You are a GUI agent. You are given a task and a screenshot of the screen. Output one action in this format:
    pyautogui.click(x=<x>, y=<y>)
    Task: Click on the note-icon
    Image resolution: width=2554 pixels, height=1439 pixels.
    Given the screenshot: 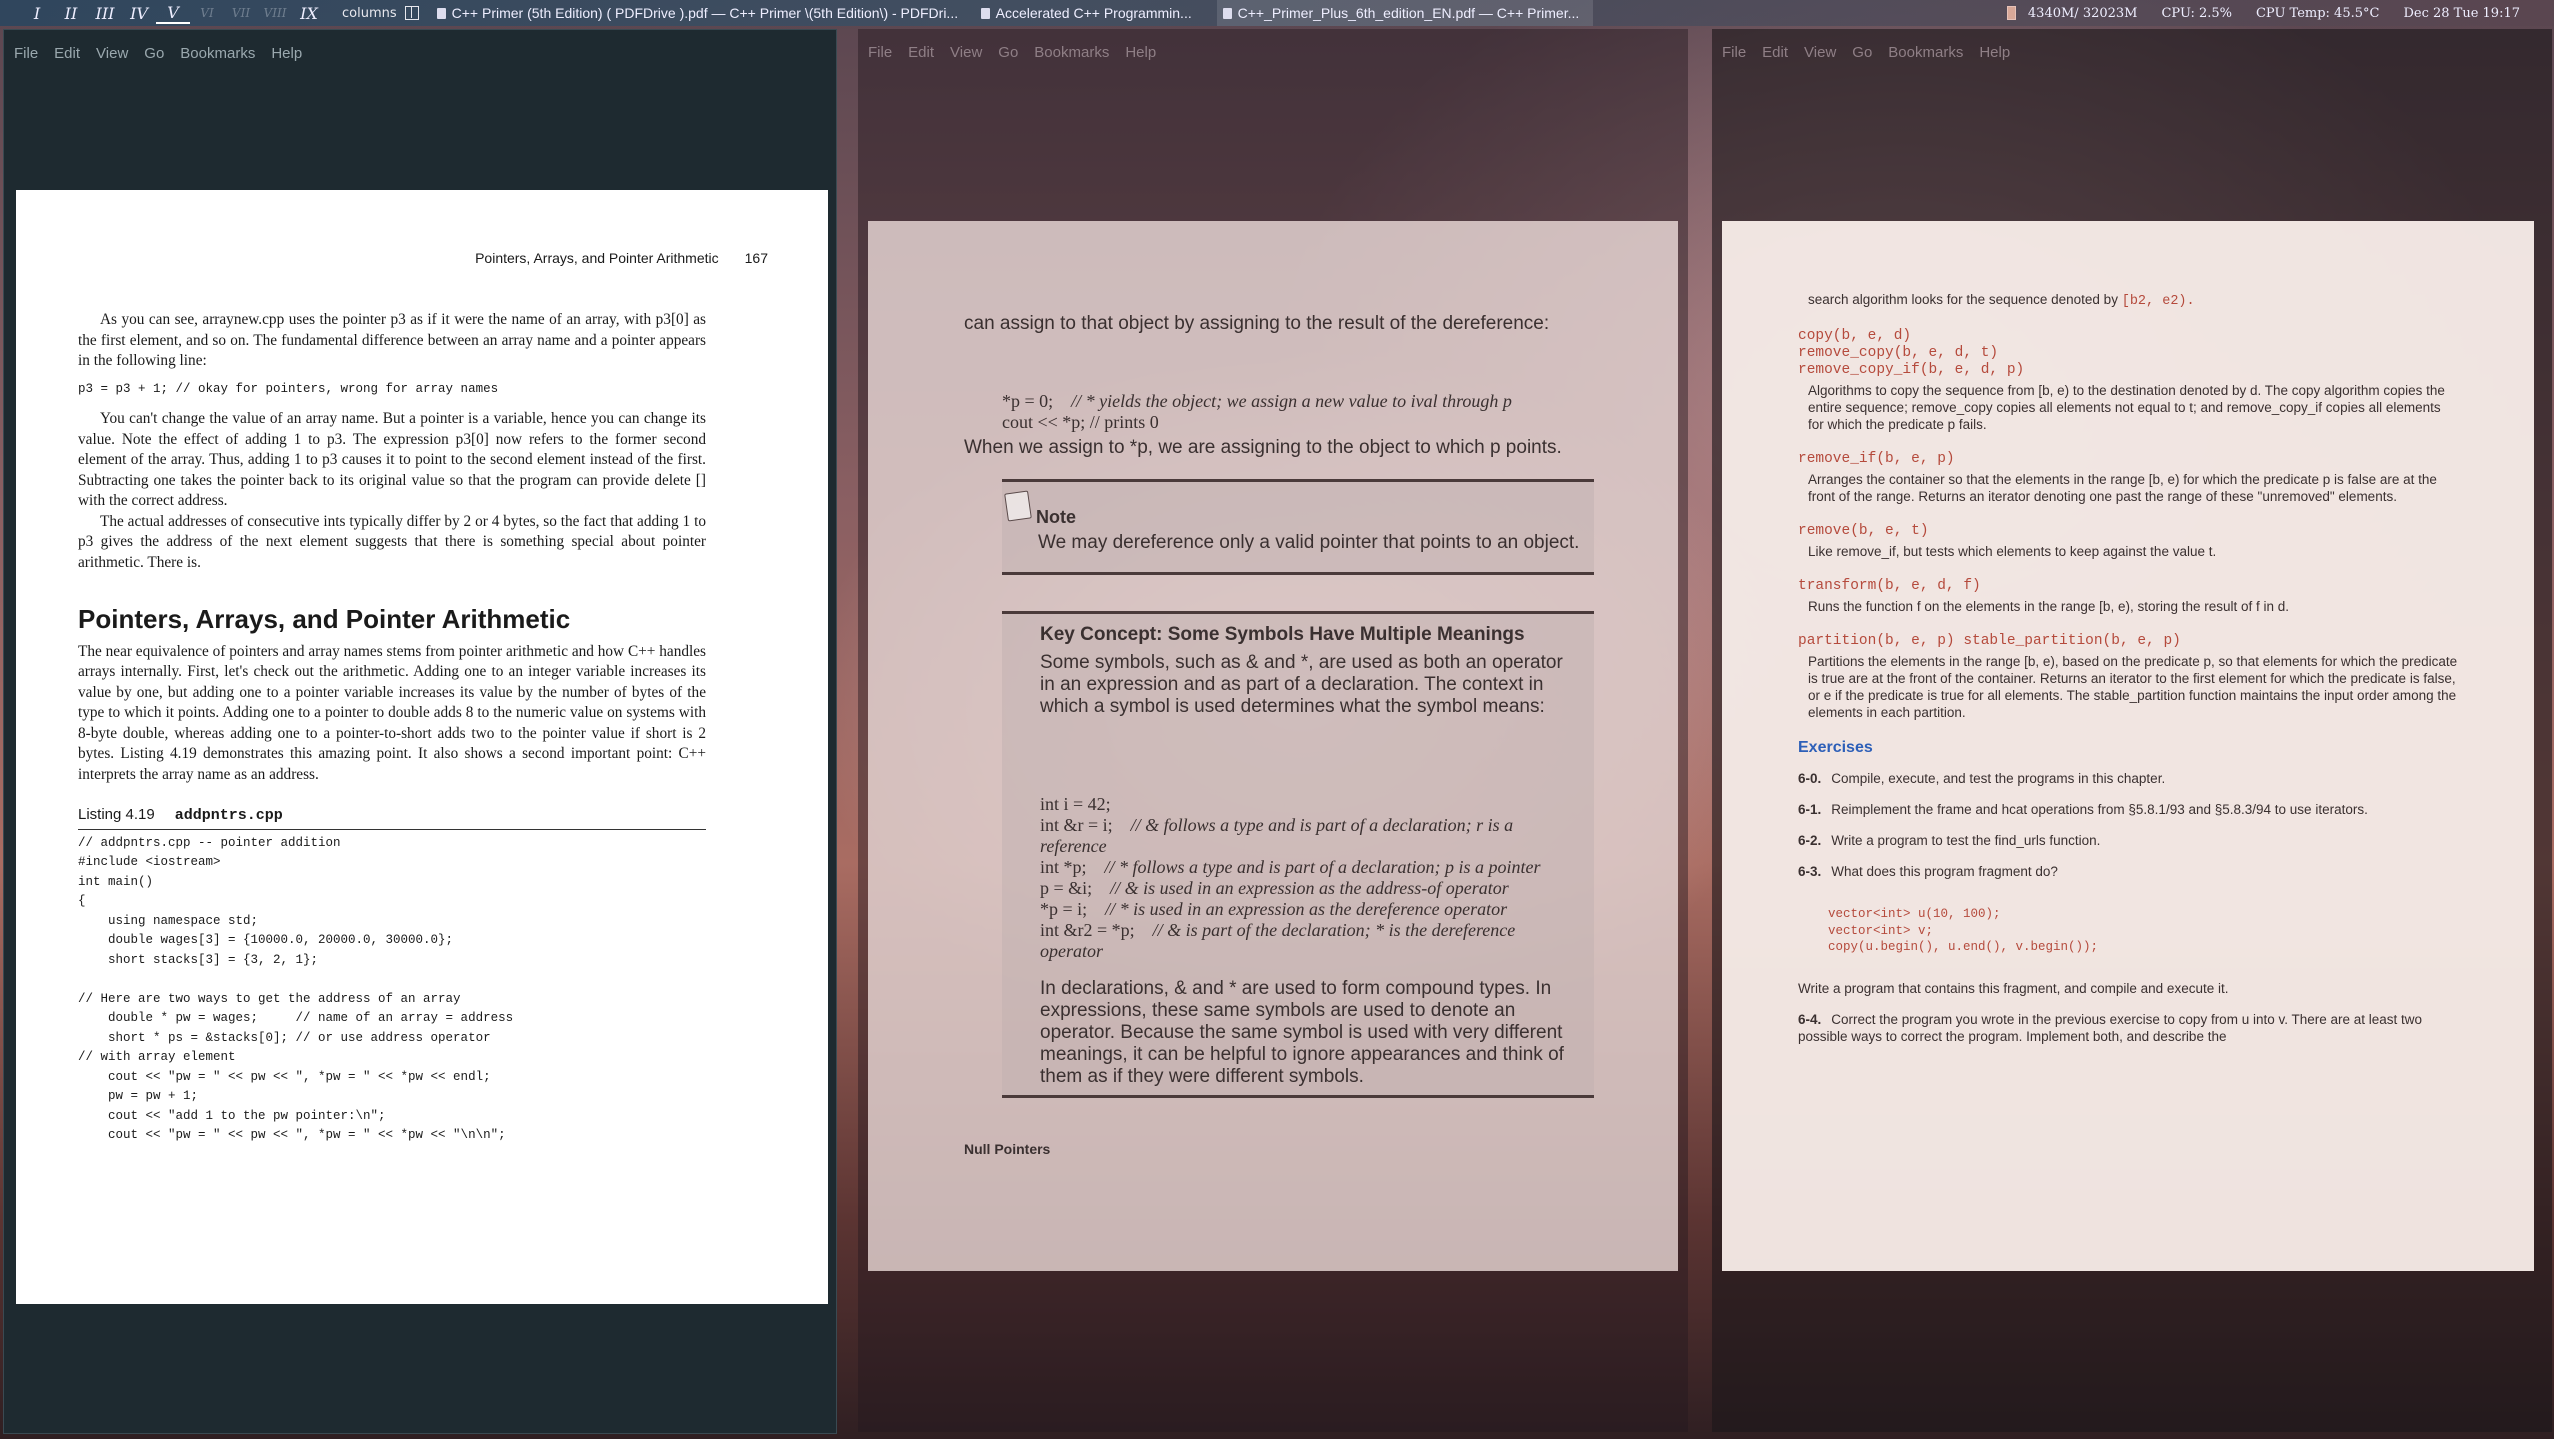 What is the action you would take?
    pyautogui.click(x=1018, y=506)
    